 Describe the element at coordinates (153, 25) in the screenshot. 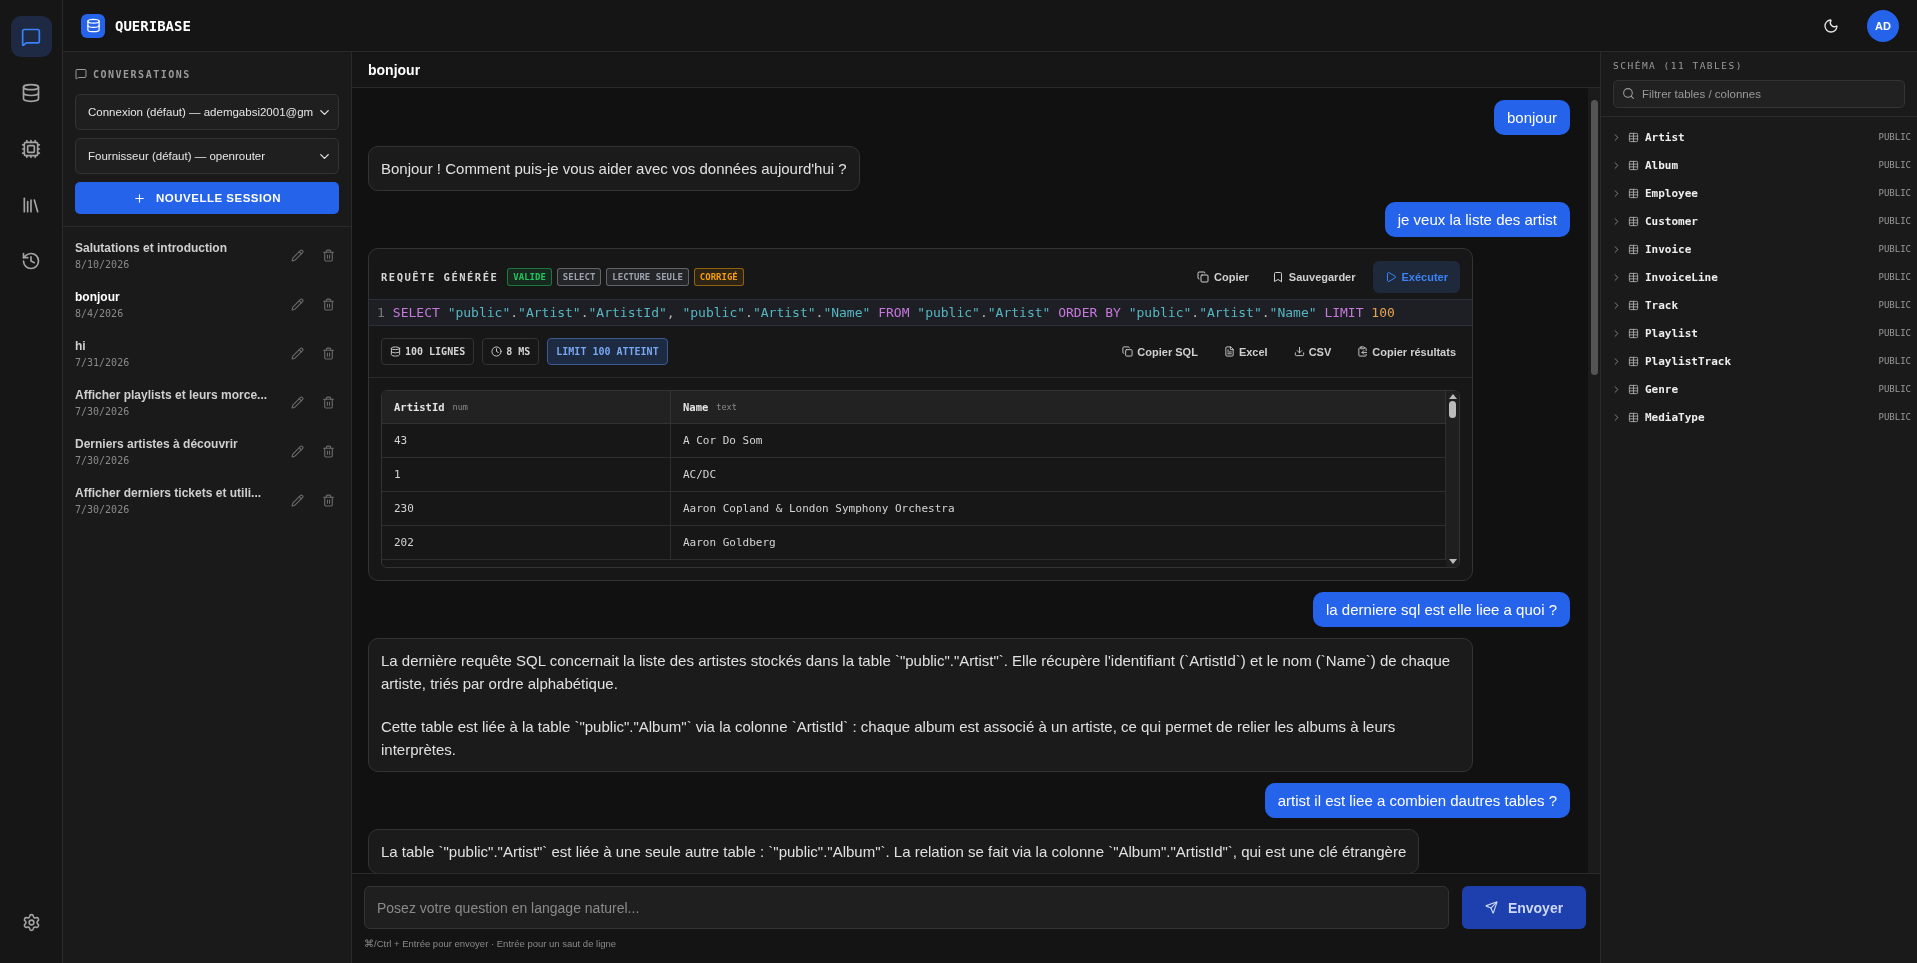

I see `app-name: QUERIBASE` at that location.